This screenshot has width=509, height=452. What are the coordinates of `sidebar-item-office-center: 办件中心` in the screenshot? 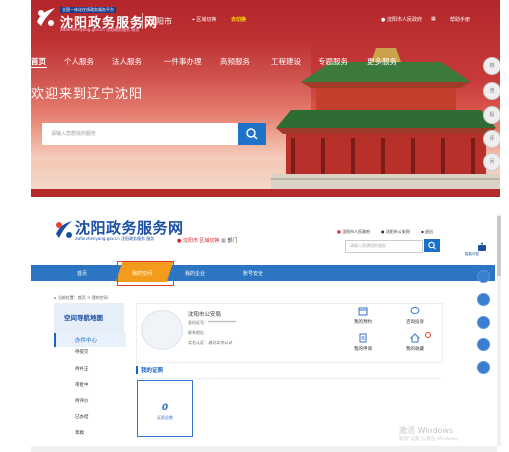 It's located at (86, 340).